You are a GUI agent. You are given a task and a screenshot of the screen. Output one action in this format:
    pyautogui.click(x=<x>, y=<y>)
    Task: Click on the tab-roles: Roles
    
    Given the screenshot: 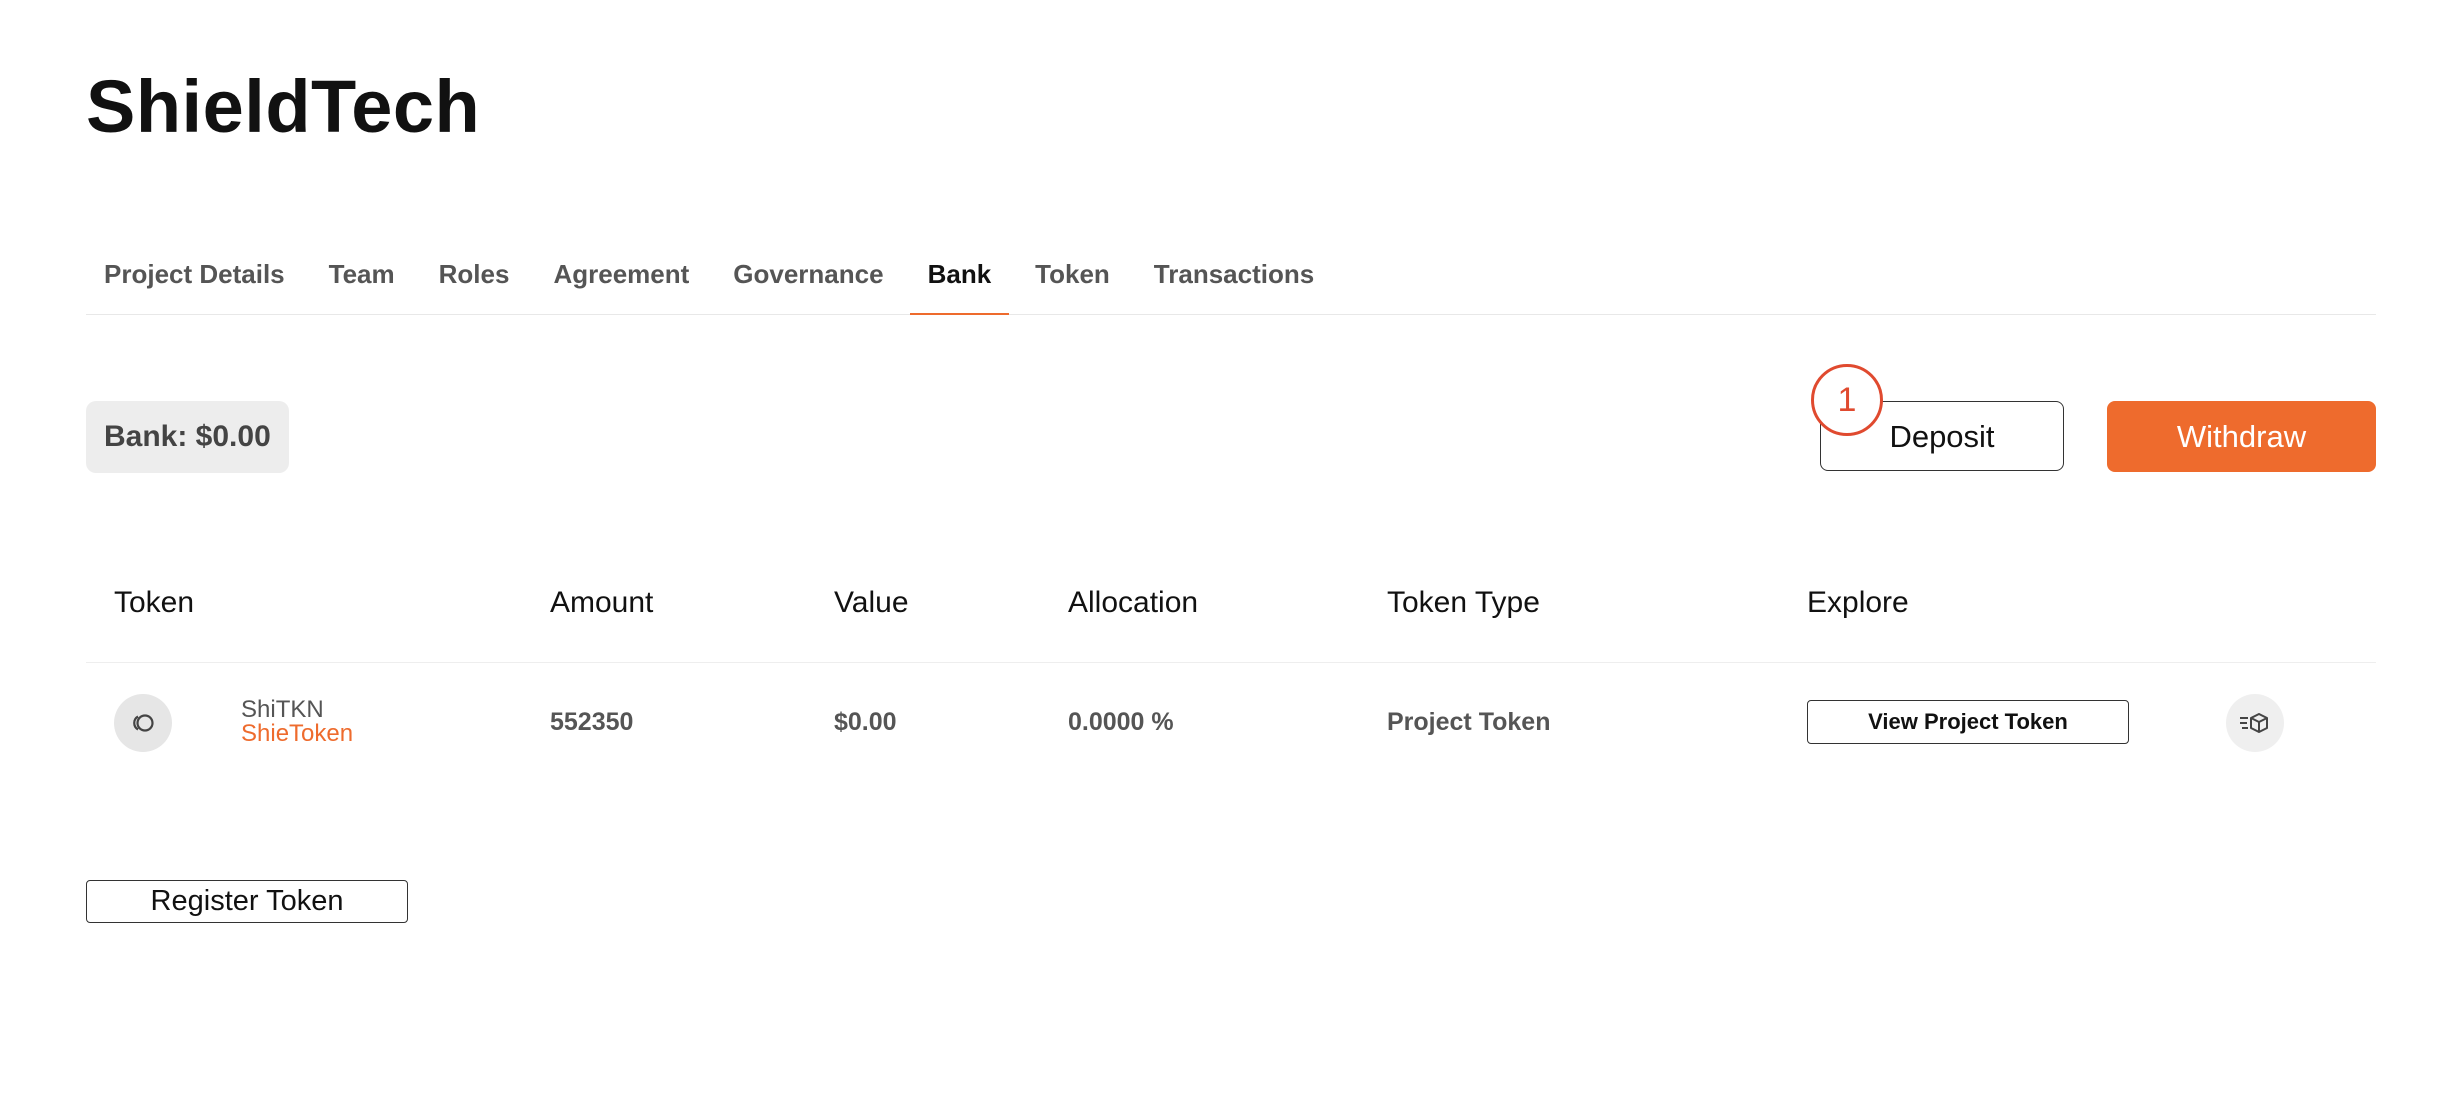 What is the action you would take?
    pyautogui.click(x=474, y=279)
    